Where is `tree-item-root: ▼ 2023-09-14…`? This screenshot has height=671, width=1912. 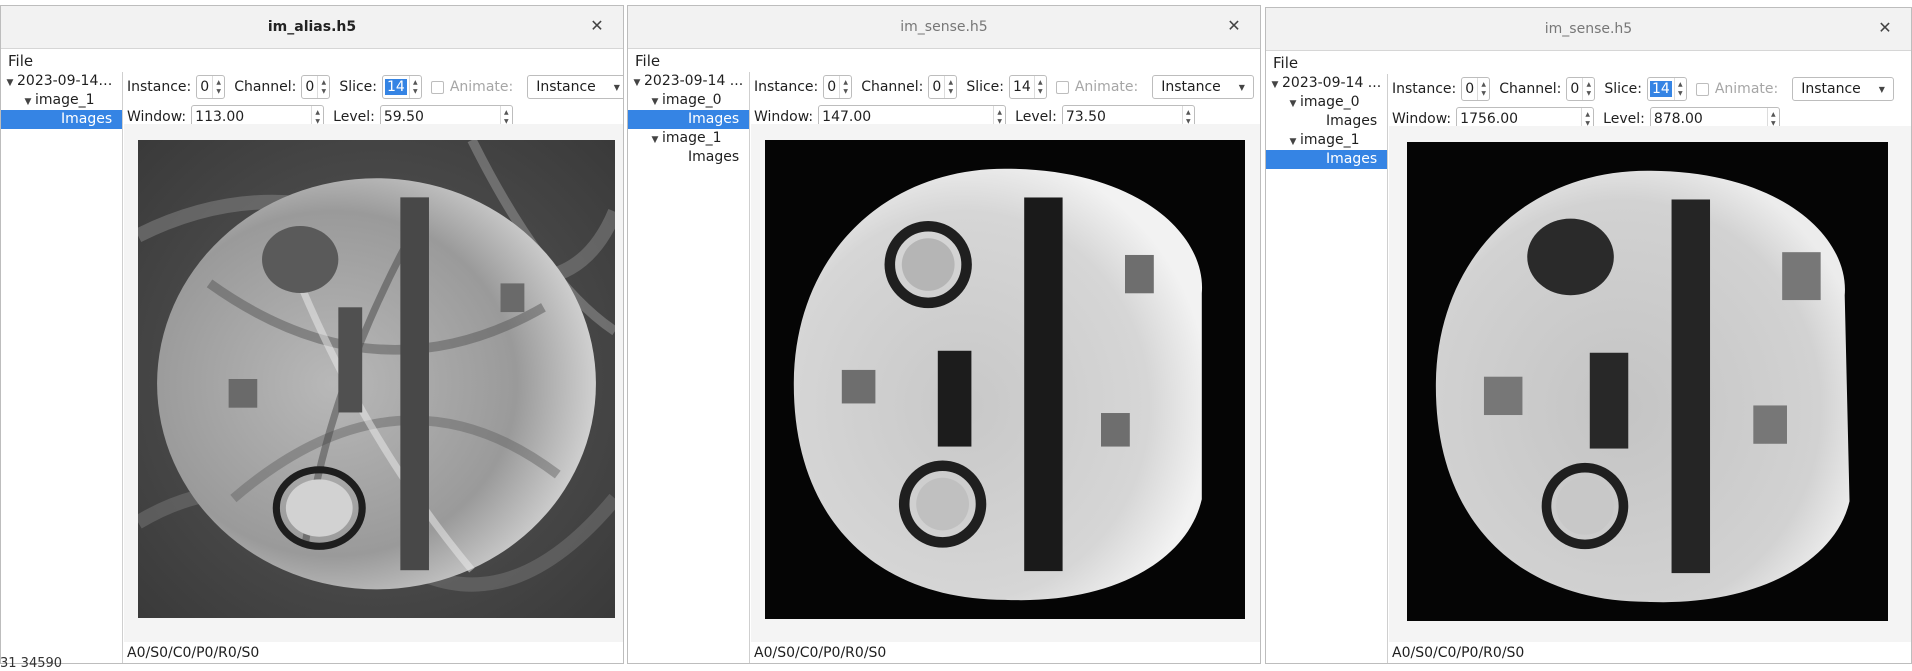 tree-item-root: ▼ 2023-09-14… is located at coordinates (61, 81).